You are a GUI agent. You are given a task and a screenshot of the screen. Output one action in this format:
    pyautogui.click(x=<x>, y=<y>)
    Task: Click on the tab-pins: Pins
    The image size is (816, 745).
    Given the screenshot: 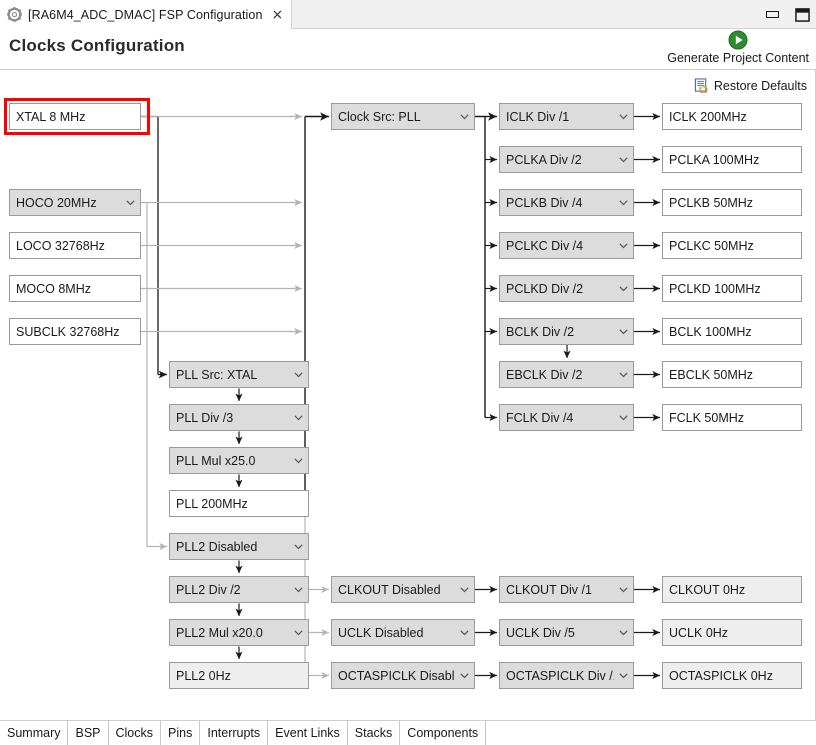 What is the action you would take?
    pyautogui.click(x=181, y=733)
    